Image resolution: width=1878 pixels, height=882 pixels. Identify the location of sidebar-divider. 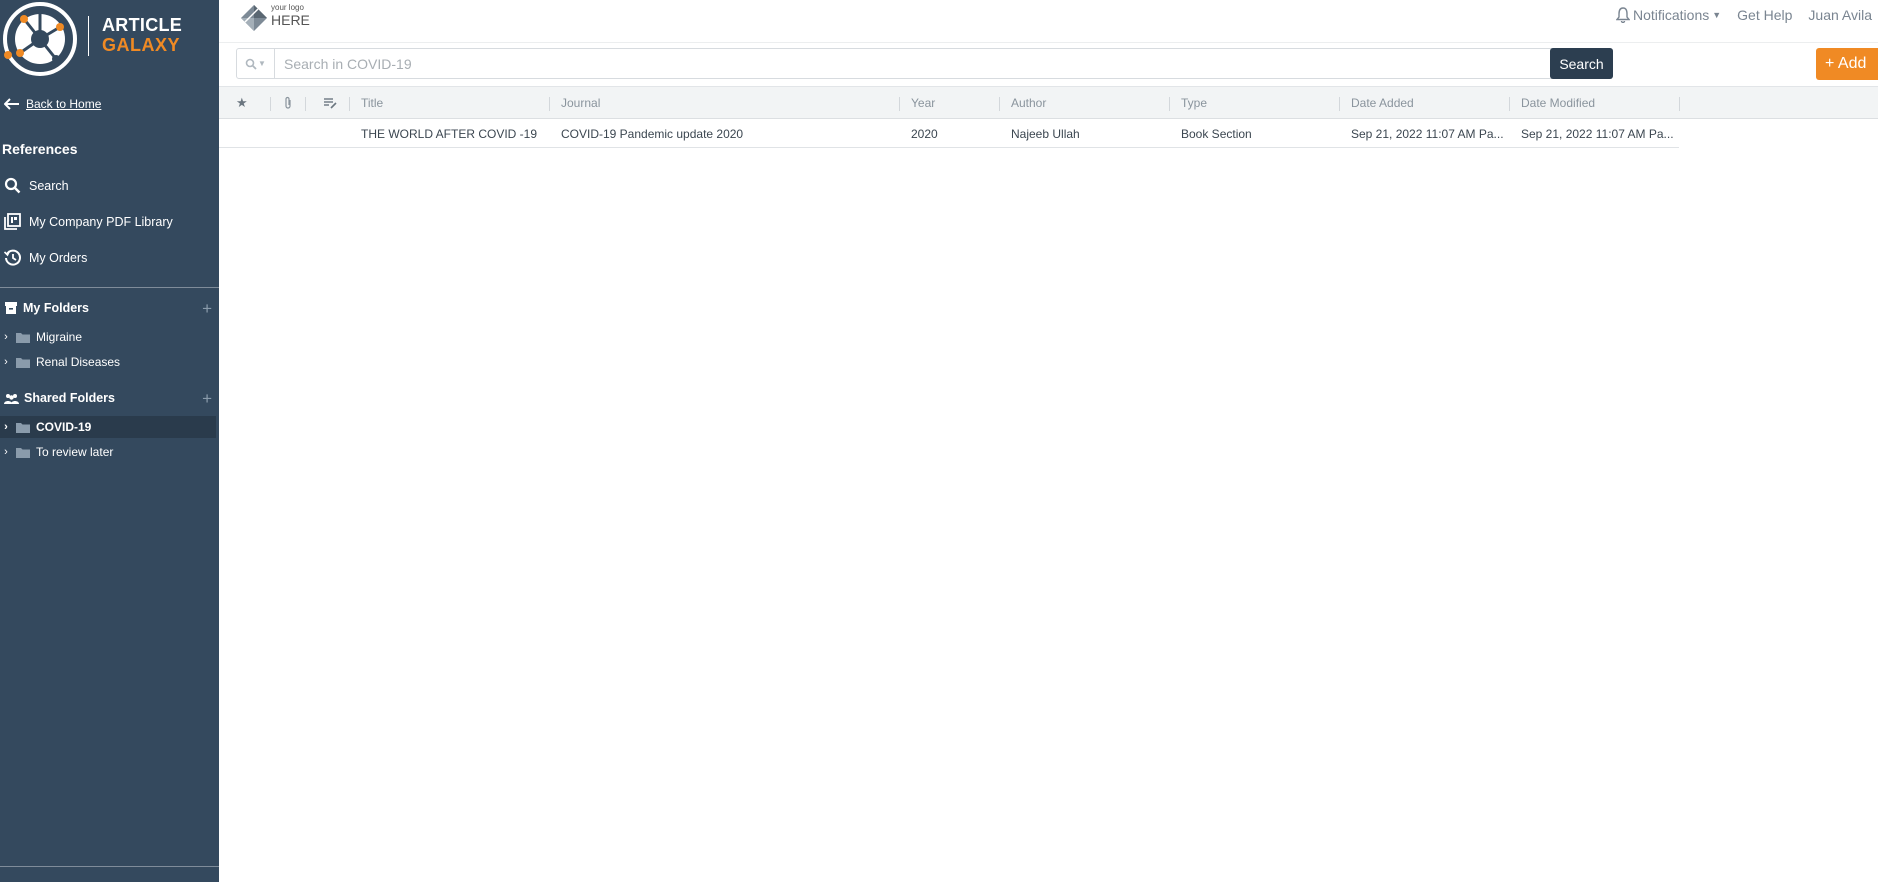
(109, 287).